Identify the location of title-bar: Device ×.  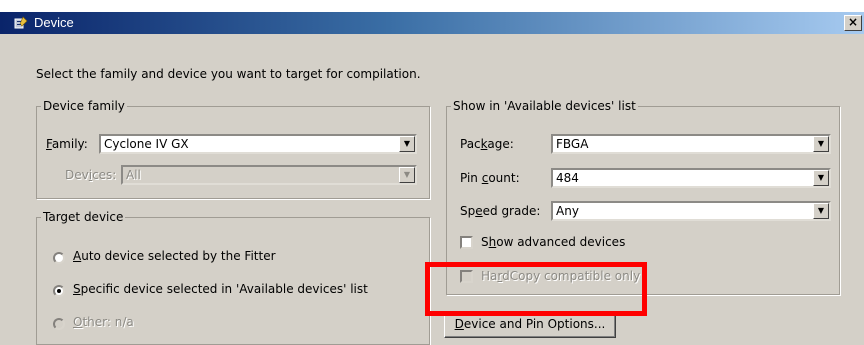
(432, 23).